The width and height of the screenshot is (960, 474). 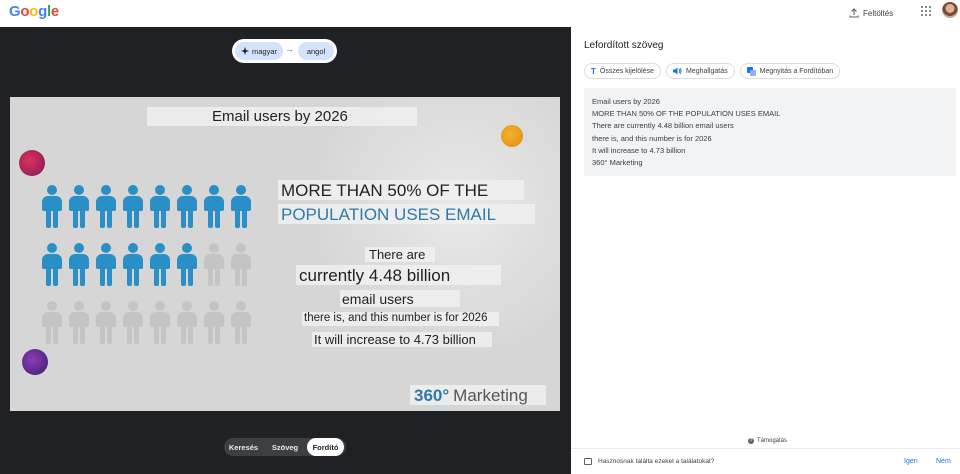 What do you see at coordinates (677, 71) in the screenshot?
I see `speaker-icon` at bounding box center [677, 71].